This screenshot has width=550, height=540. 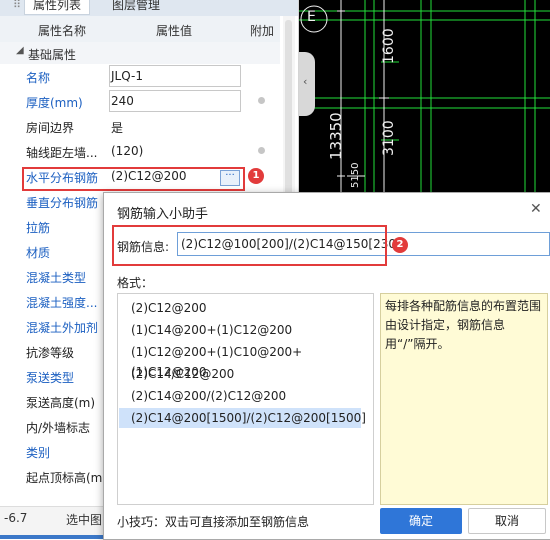 What do you see at coordinates (117, 127) in the screenshot?
I see `property-value: 是` at bounding box center [117, 127].